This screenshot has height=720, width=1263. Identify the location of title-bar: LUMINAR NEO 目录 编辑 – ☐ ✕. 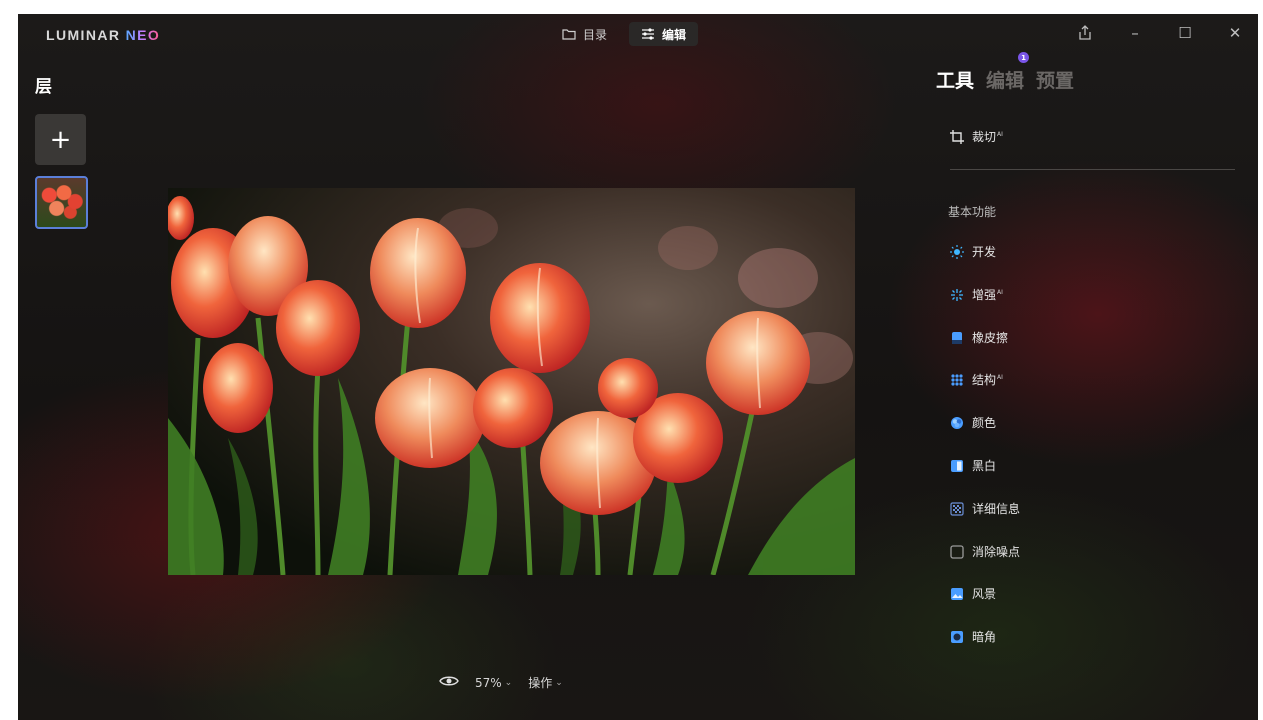
(638, 35).